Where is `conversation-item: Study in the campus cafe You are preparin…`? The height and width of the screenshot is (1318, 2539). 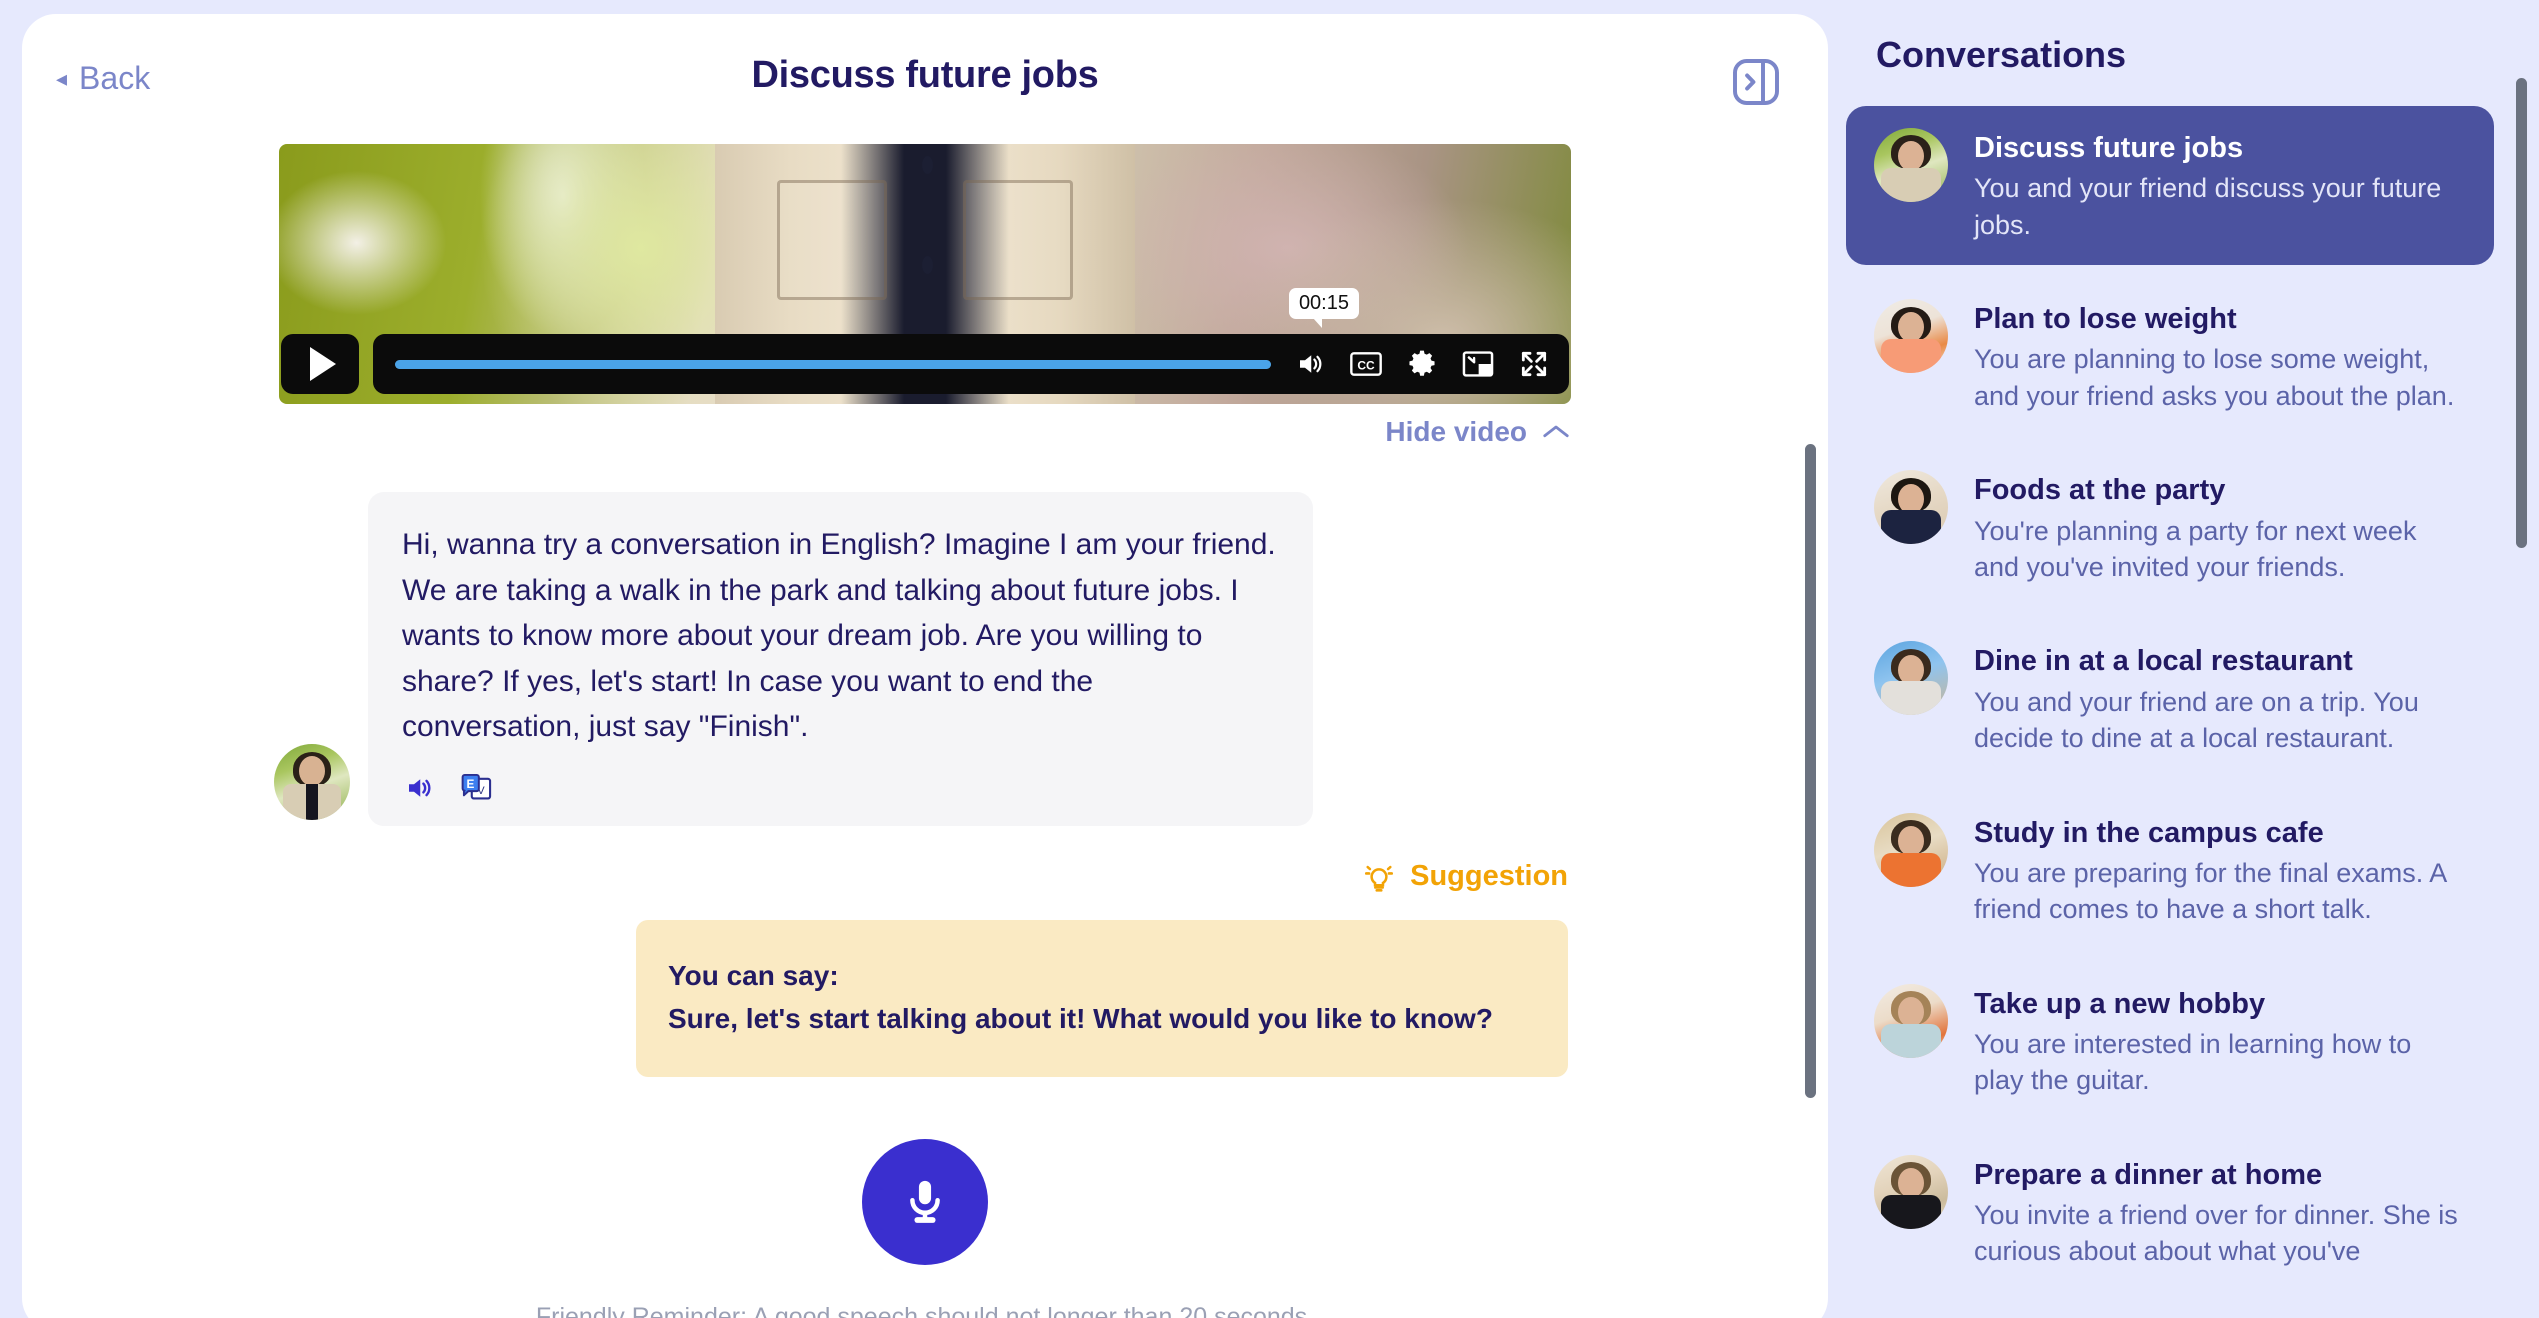 conversation-item: Study in the campus cafe You are preparin… is located at coordinates (2170, 870).